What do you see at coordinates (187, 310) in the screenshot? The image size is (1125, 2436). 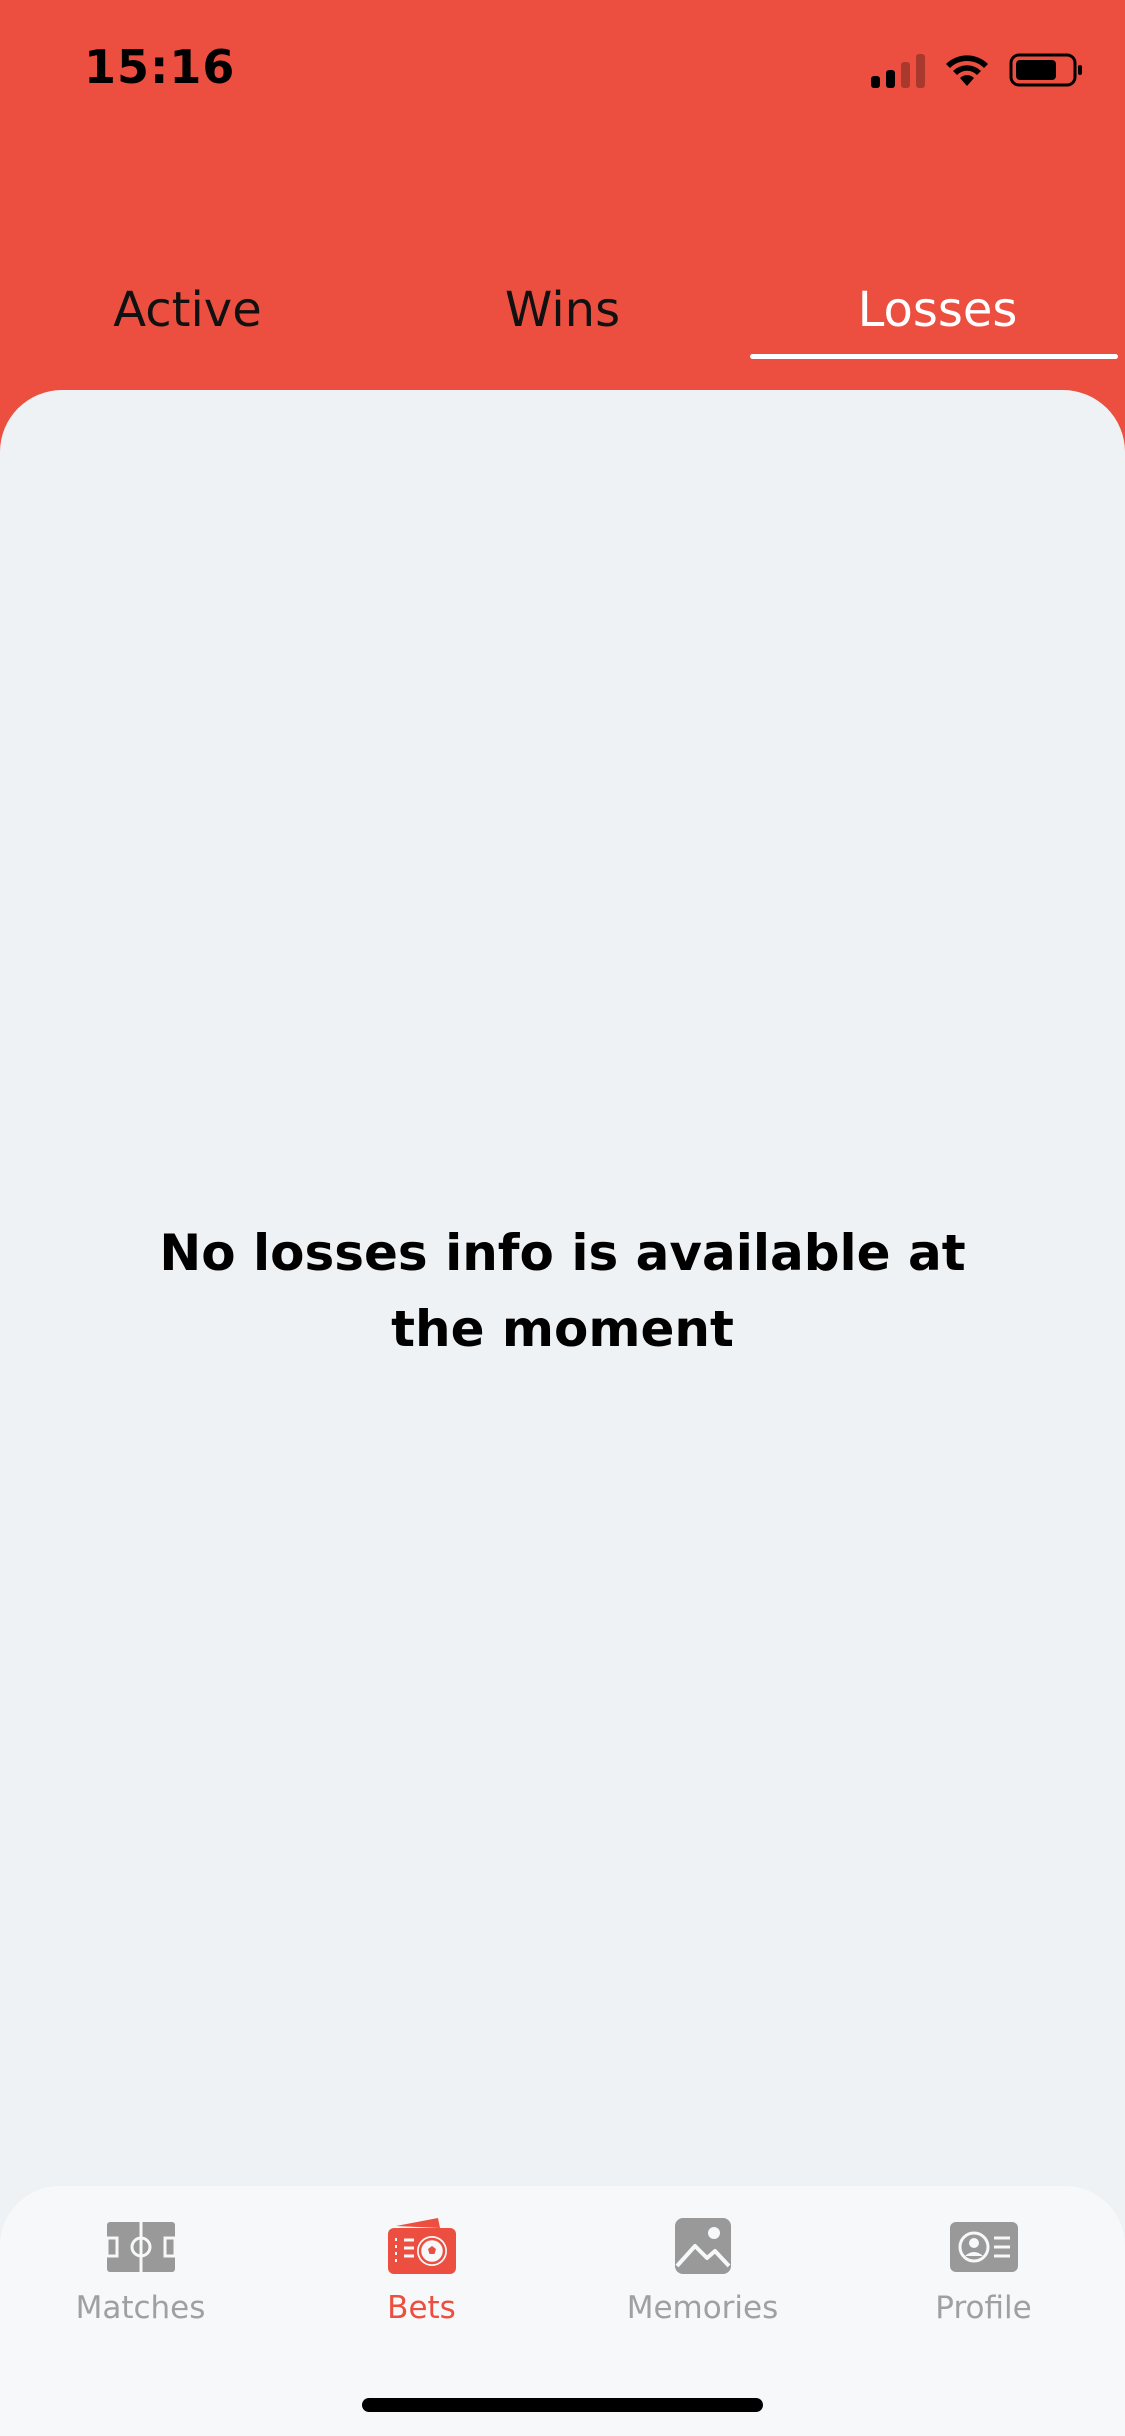 I see `tab-active: Active` at bounding box center [187, 310].